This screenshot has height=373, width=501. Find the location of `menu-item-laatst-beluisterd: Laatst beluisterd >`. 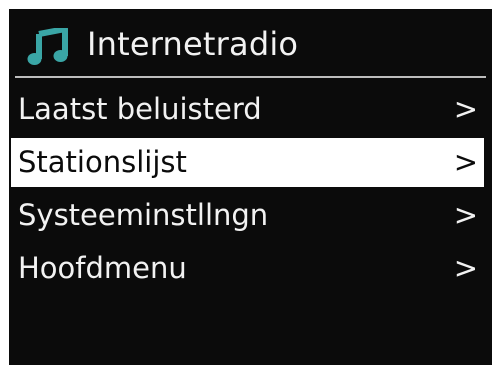

menu-item-laatst-beluisterd: Laatst beluisterd > is located at coordinates (250, 109).